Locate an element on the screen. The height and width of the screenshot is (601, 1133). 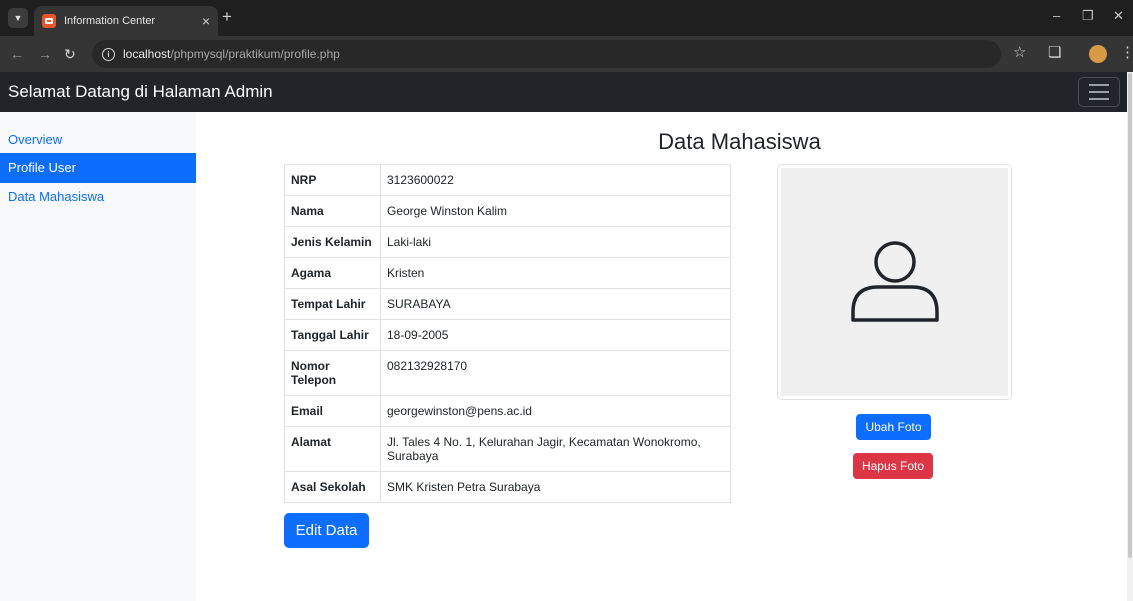
table-row: Tanggal Lahir 18-09-2005 is located at coordinates (507, 335).